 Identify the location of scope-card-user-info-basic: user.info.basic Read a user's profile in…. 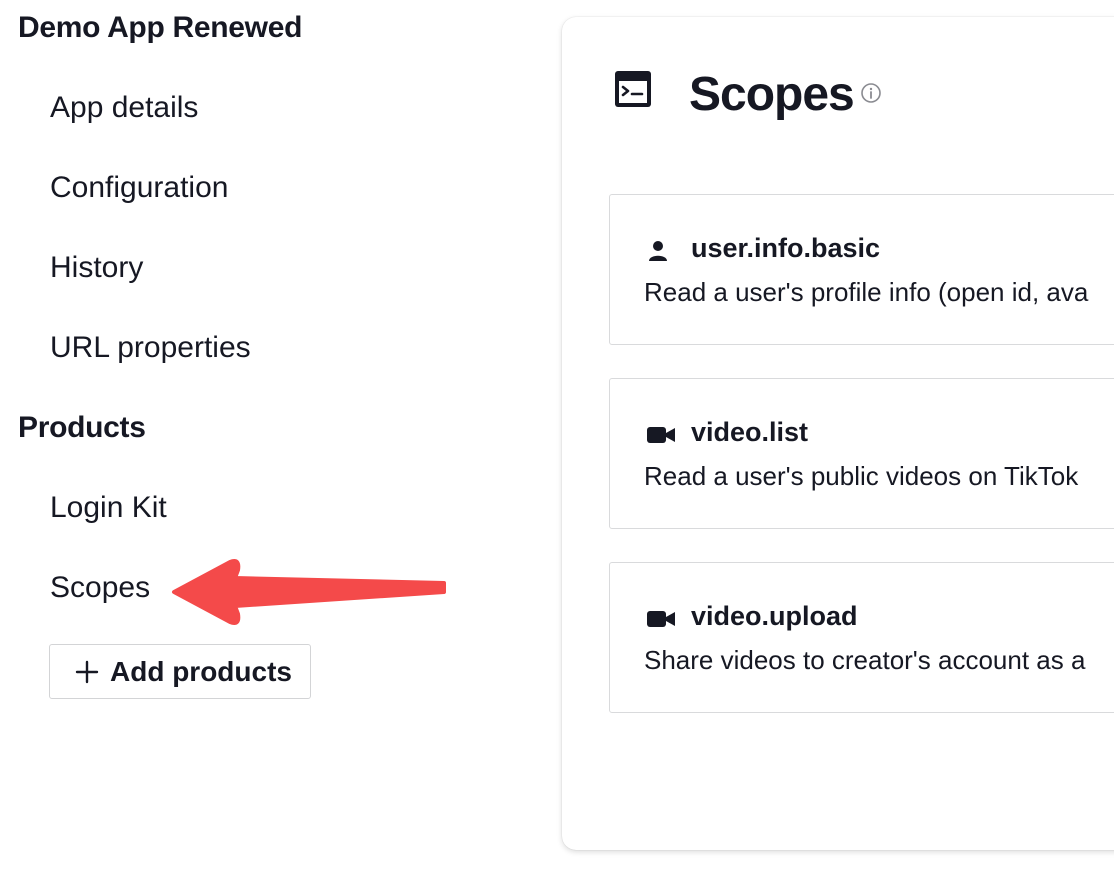
(861, 269).